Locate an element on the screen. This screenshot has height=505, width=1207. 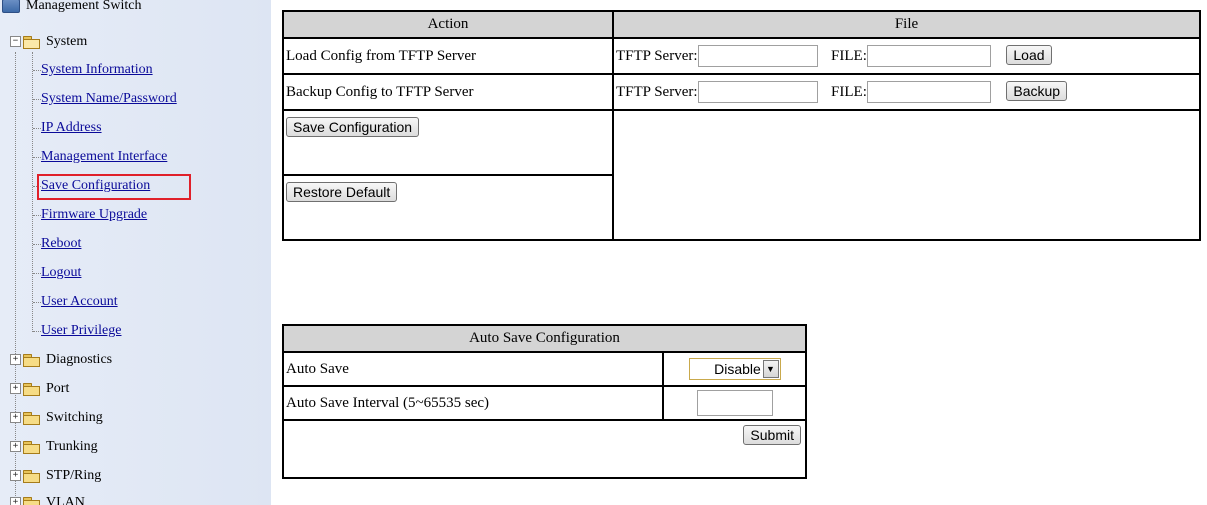
auto-save-label: Auto Save is located at coordinates (473, 369).